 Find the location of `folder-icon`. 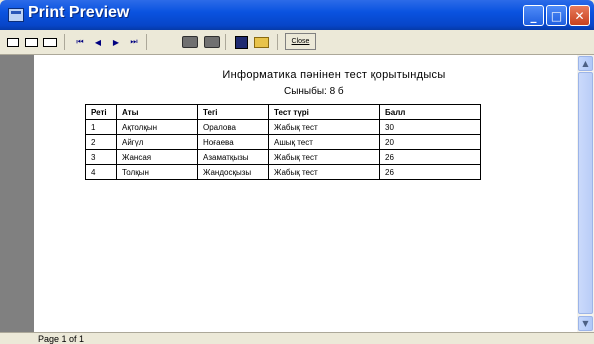

folder-icon is located at coordinates (261, 42).